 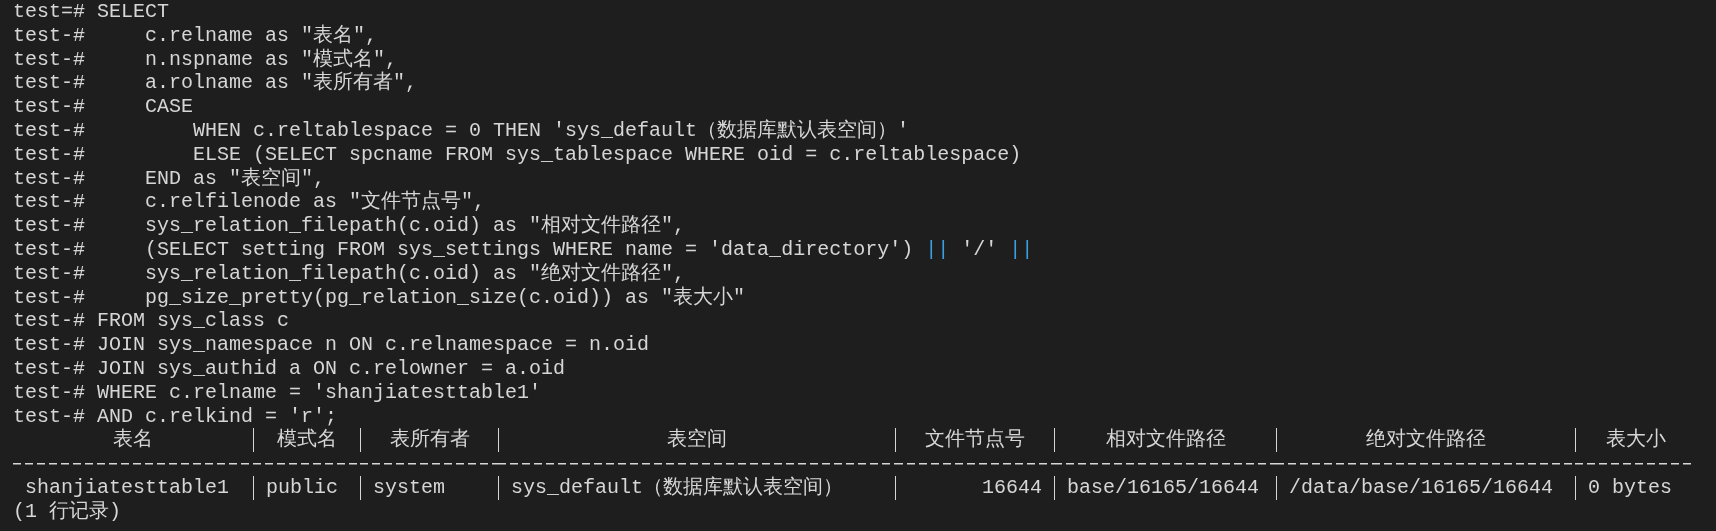 I want to click on table-cell: base/16165/16644, so click(x=1165, y=487).